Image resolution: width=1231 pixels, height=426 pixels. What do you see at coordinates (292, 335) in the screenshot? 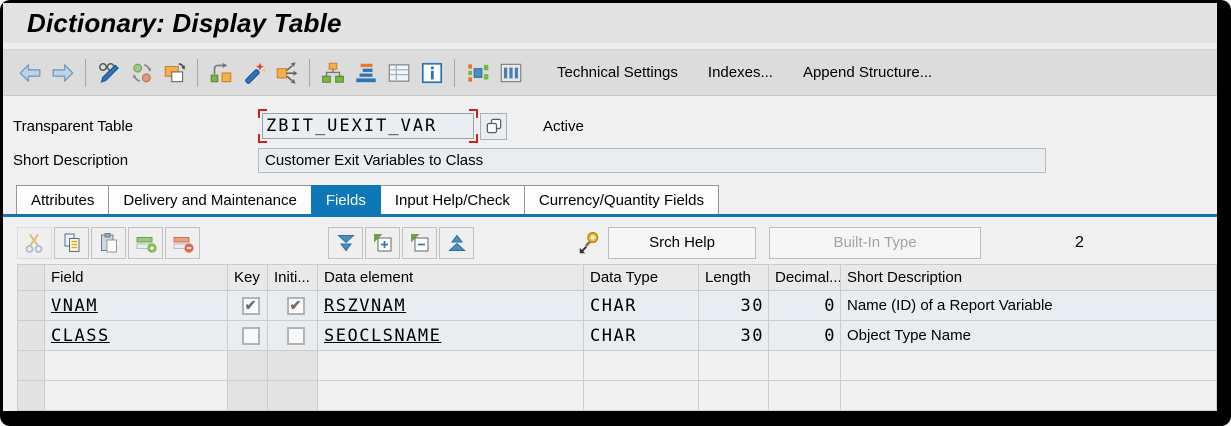
I see `initial-checkbox` at bounding box center [292, 335].